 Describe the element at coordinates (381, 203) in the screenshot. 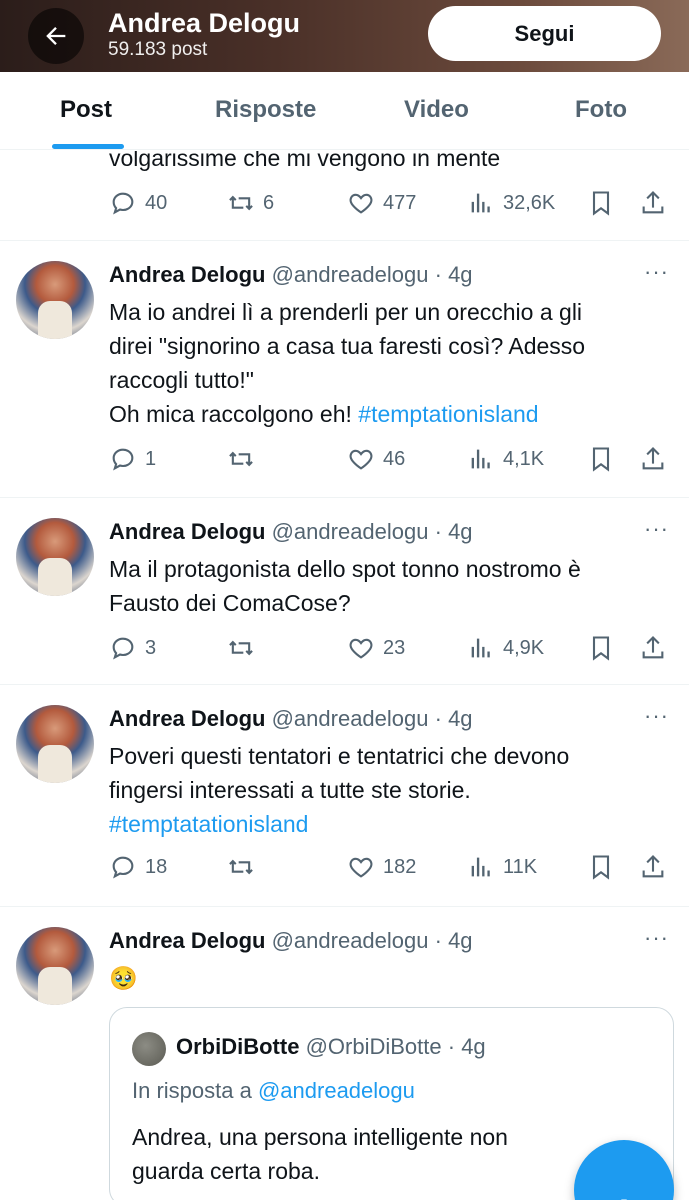

I see `like-button: 477` at that location.